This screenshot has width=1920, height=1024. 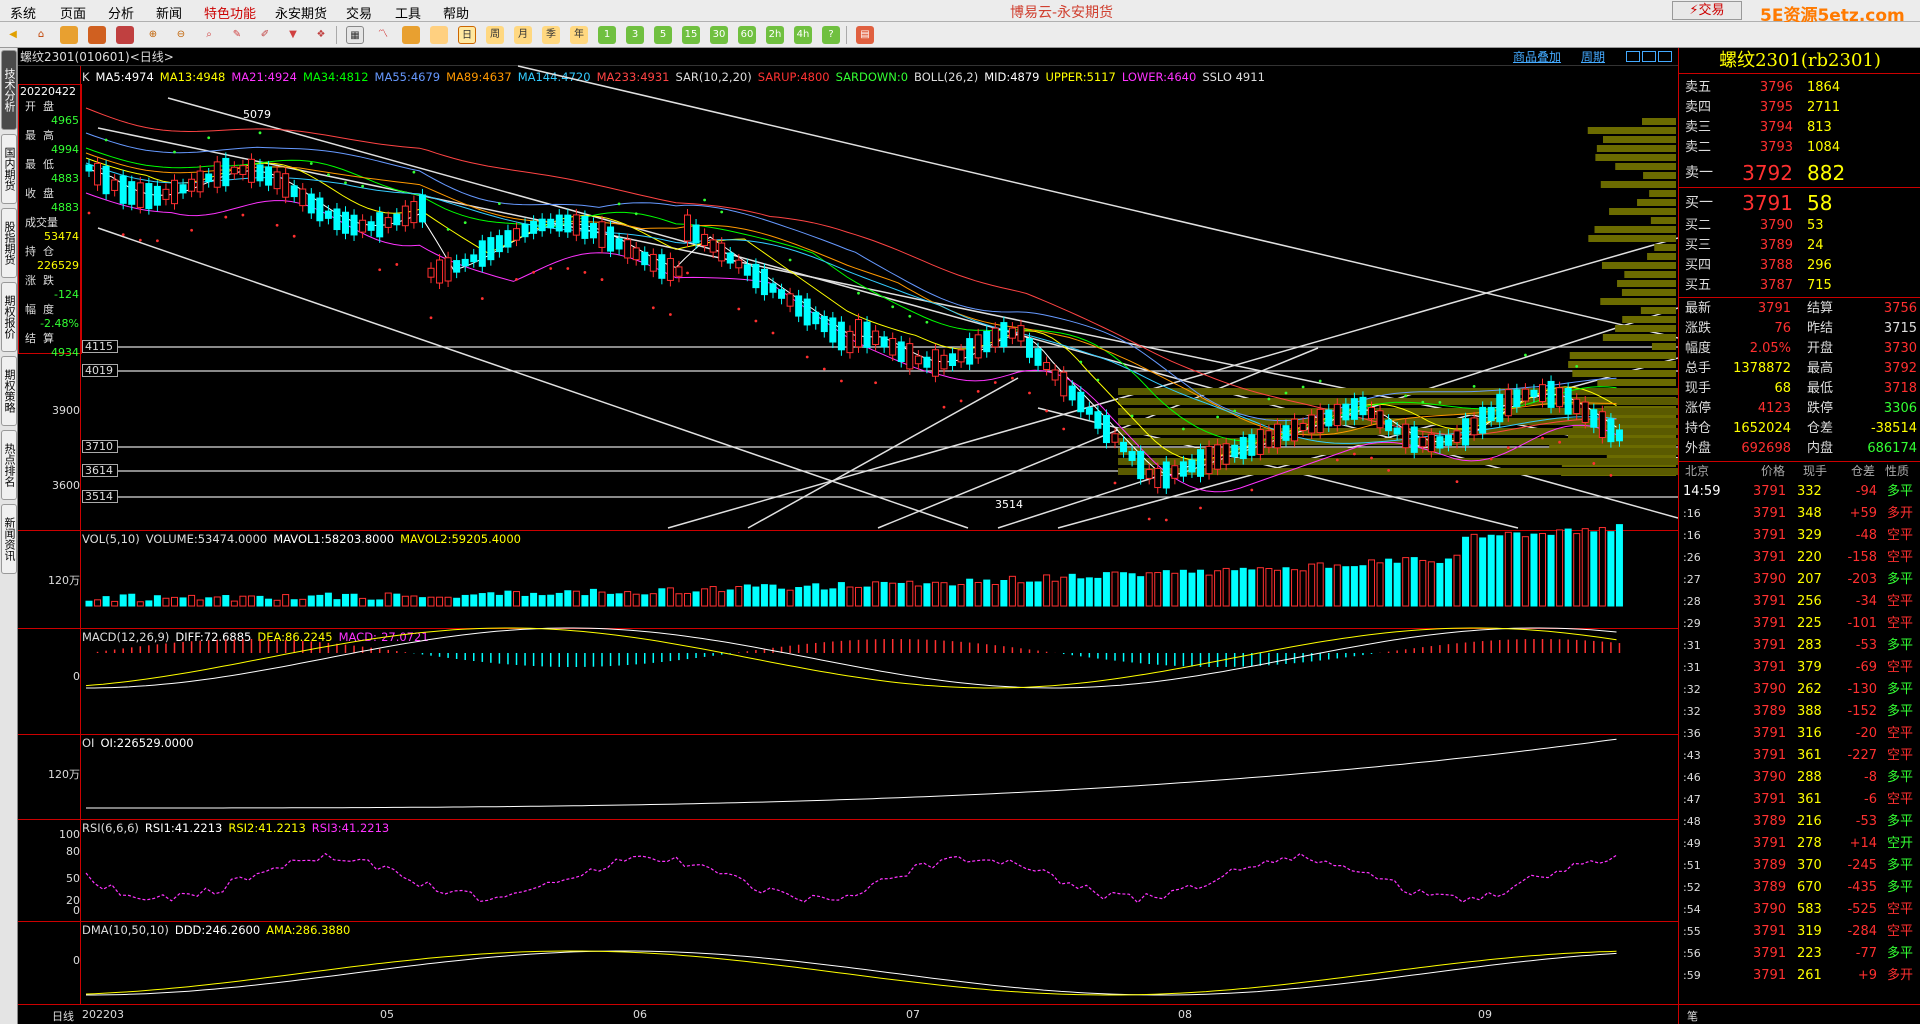 I want to click on tick-row: :16 3791 348 +59 多开, so click(x=1799, y=514).